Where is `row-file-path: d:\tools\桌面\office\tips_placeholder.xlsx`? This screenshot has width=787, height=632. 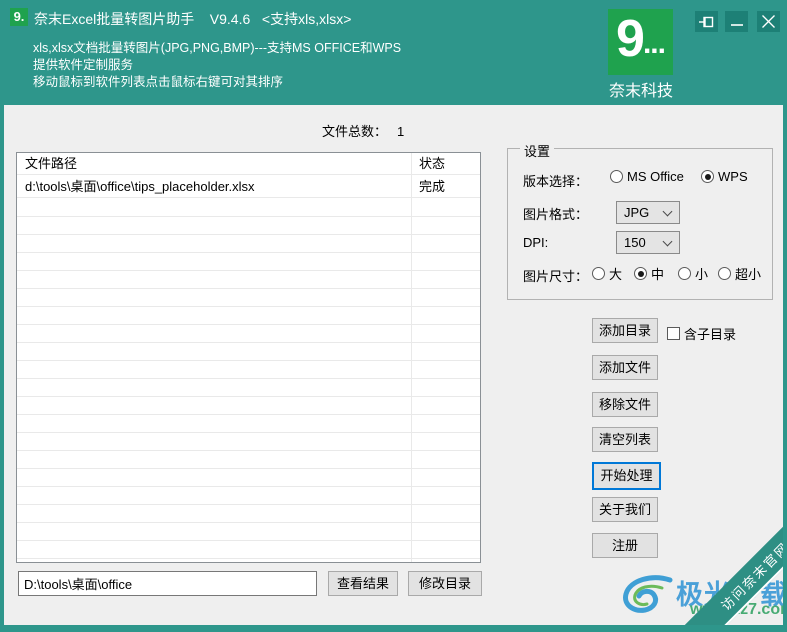 row-file-path: d:\tools\桌面\office\tips_placeholder.xlsx is located at coordinates (140, 186).